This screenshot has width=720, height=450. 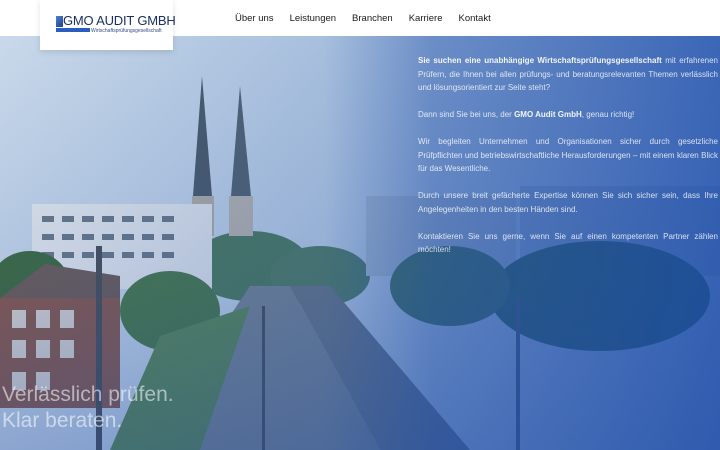 What do you see at coordinates (119, 20) in the screenshot?
I see `logo-name: GMO AUDIT GMBH` at bounding box center [119, 20].